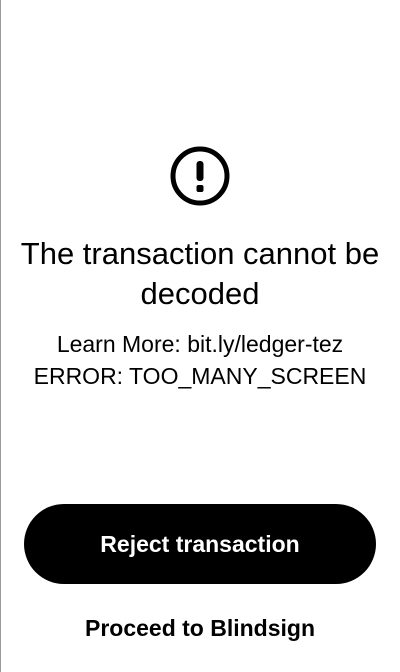  Describe the element at coordinates (200, 544) in the screenshot. I see `reject-transaction-button: Reject transaction` at that location.